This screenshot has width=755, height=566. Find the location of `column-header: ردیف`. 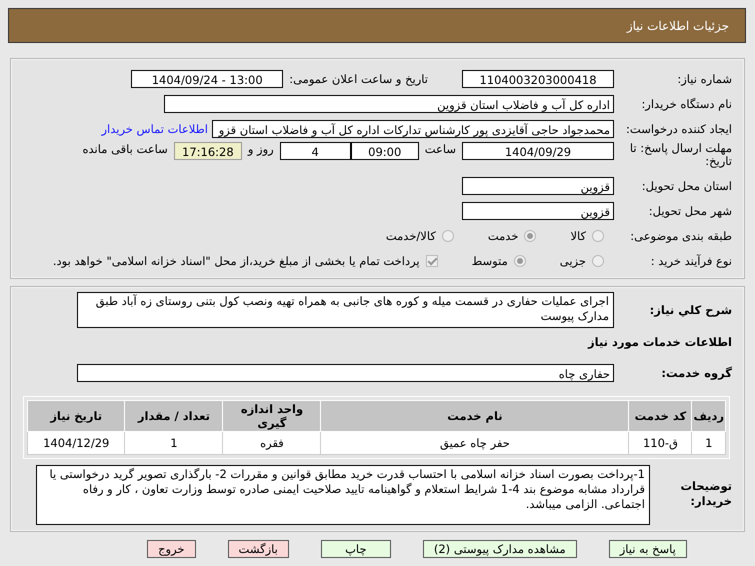

column-header: ردیف is located at coordinates (709, 416).